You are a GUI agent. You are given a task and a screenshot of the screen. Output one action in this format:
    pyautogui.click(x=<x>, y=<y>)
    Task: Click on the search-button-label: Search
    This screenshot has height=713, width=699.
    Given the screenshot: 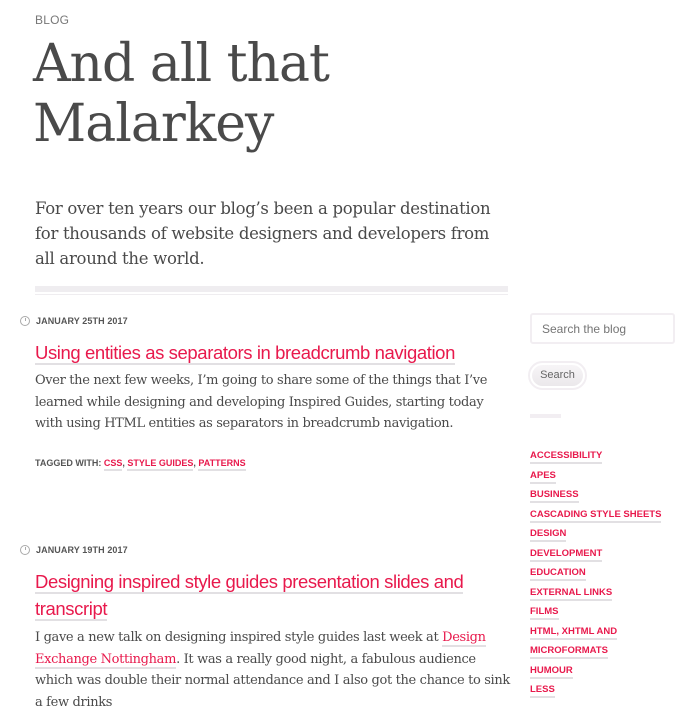 What is the action you would take?
    pyautogui.click(x=557, y=375)
    